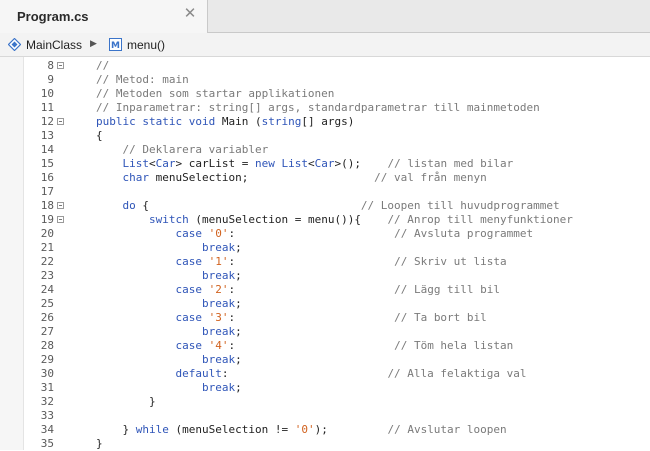  Describe the element at coordinates (325, 262) in the screenshot. I see `code-line: 22 case '1': // Skriv ut lista` at that location.